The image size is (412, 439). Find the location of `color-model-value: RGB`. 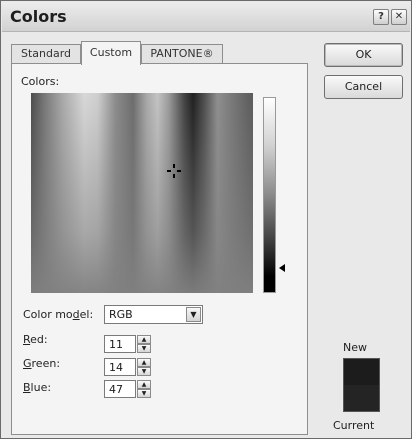

color-model-value: RGB is located at coordinates (121, 314).